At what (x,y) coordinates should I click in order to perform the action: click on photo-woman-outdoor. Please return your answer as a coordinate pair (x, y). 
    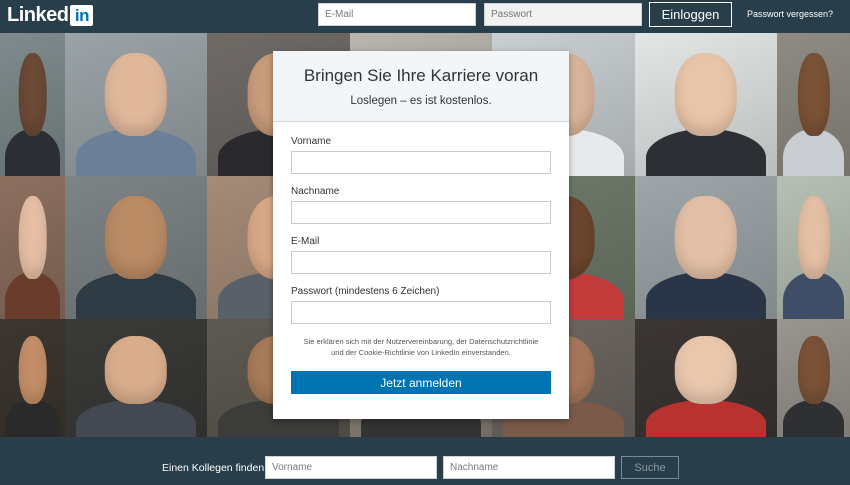
    Looking at the image, I should click on (813, 247).